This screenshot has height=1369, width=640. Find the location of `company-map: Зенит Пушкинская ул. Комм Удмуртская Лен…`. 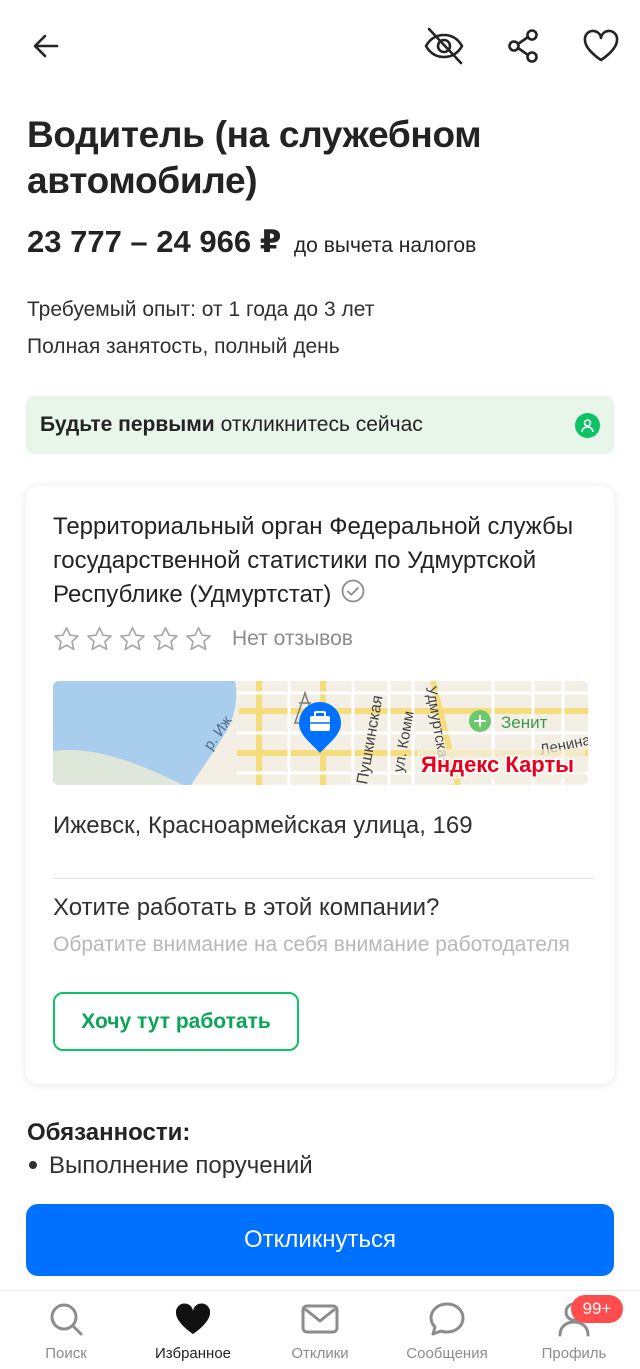

company-map: Зенит Пушкинская ул. Комм Удмуртская Лен… is located at coordinates (320, 733).